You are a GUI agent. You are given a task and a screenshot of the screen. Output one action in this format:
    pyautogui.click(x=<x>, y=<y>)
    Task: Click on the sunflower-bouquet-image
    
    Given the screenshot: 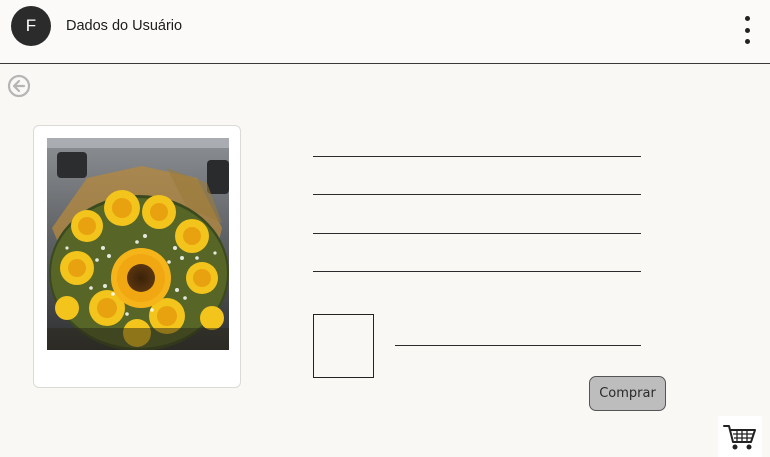 What is the action you would take?
    pyautogui.click(x=138, y=244)
    